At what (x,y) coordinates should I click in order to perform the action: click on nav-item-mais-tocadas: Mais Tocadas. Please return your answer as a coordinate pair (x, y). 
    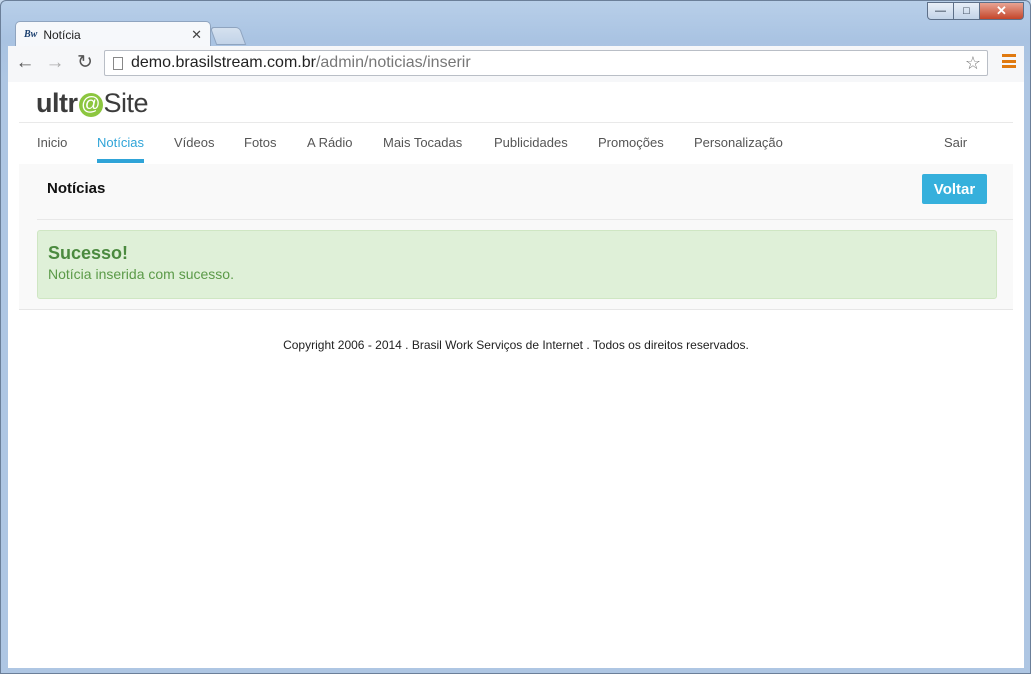
    Looking at the image, I should click on (422, 143).